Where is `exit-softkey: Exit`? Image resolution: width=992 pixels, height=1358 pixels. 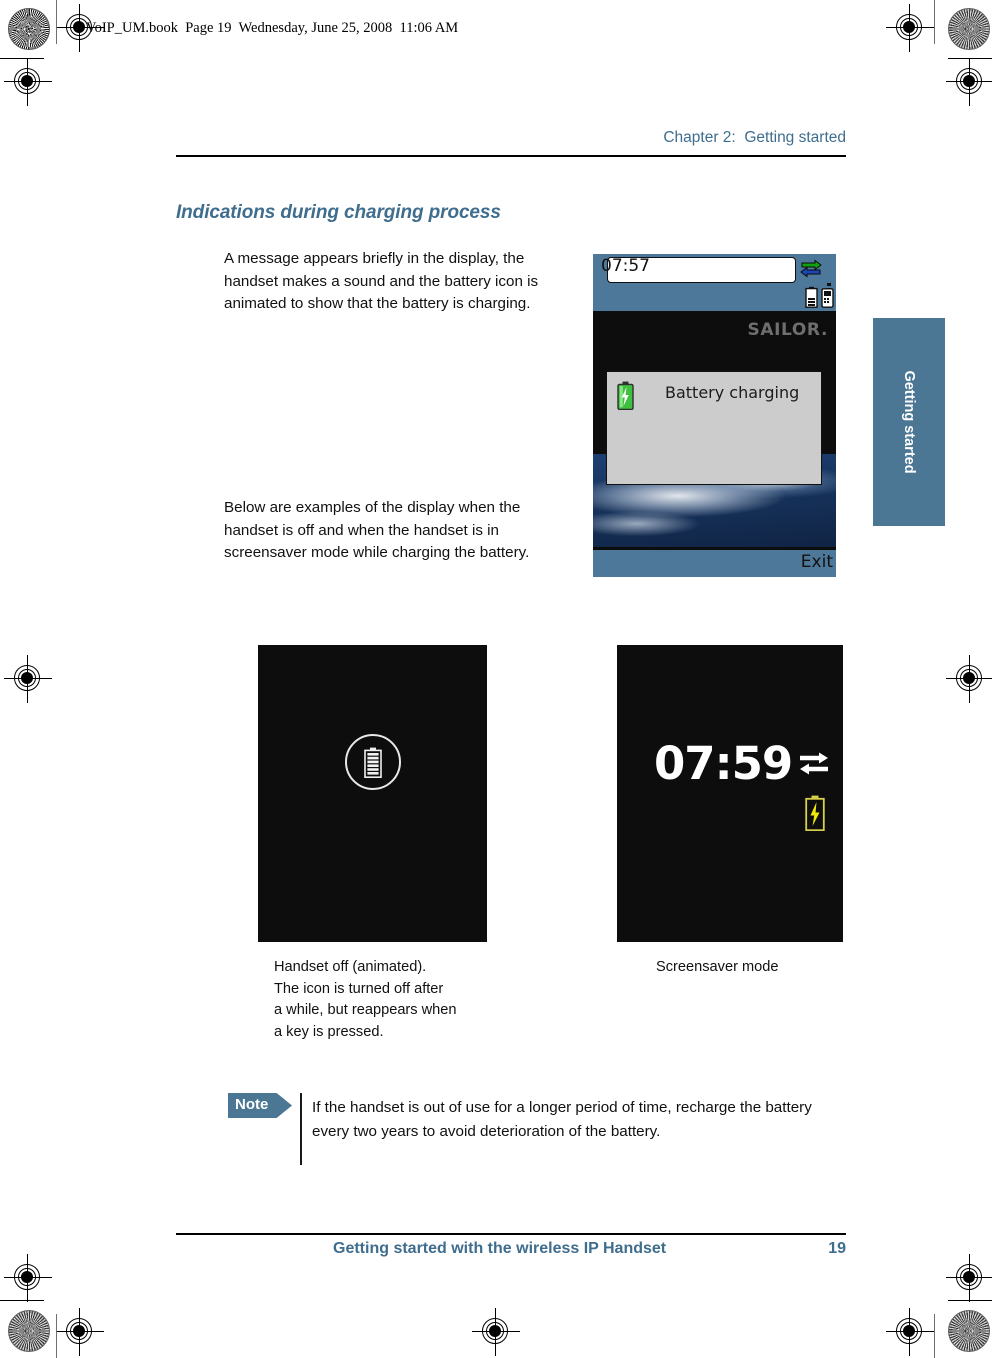
exit-softkey: Exit is located at coordinates (817, 562).